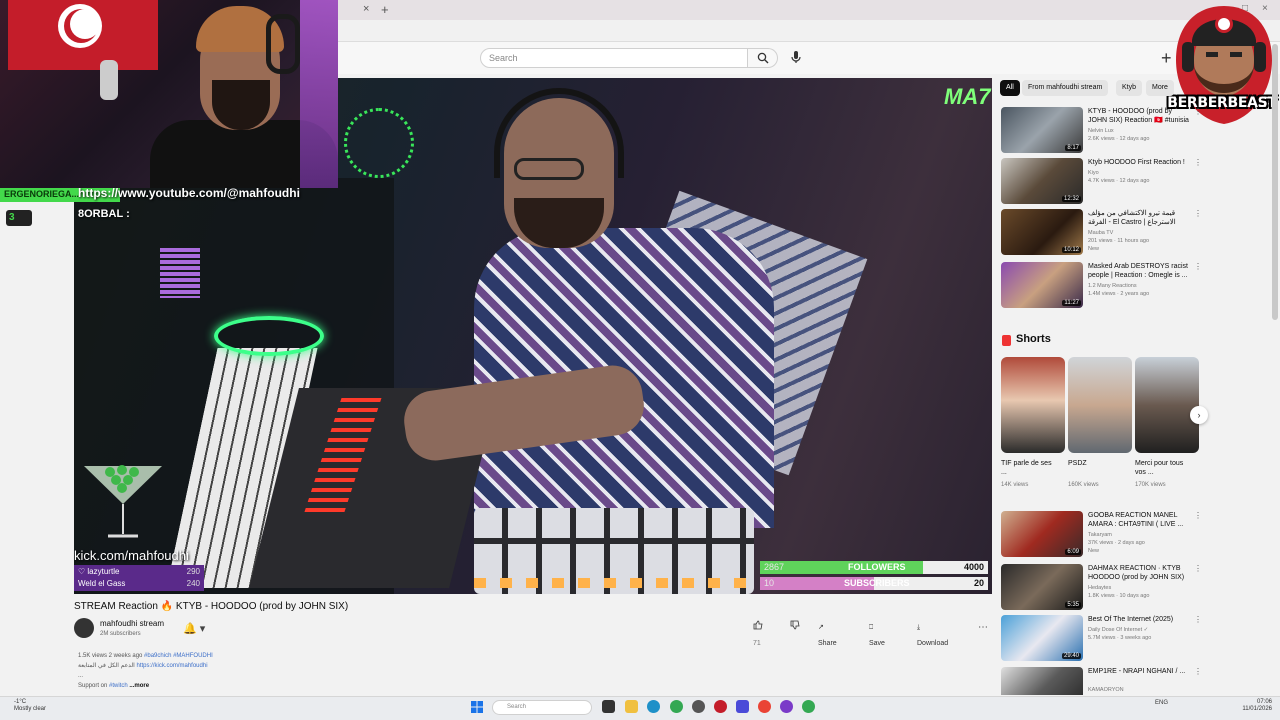 The height and width of the screenshot is (720, 1280). Describe the element at coordinates (85, 24) in the screenshot. I see `flag-crescent-inner` at that location.